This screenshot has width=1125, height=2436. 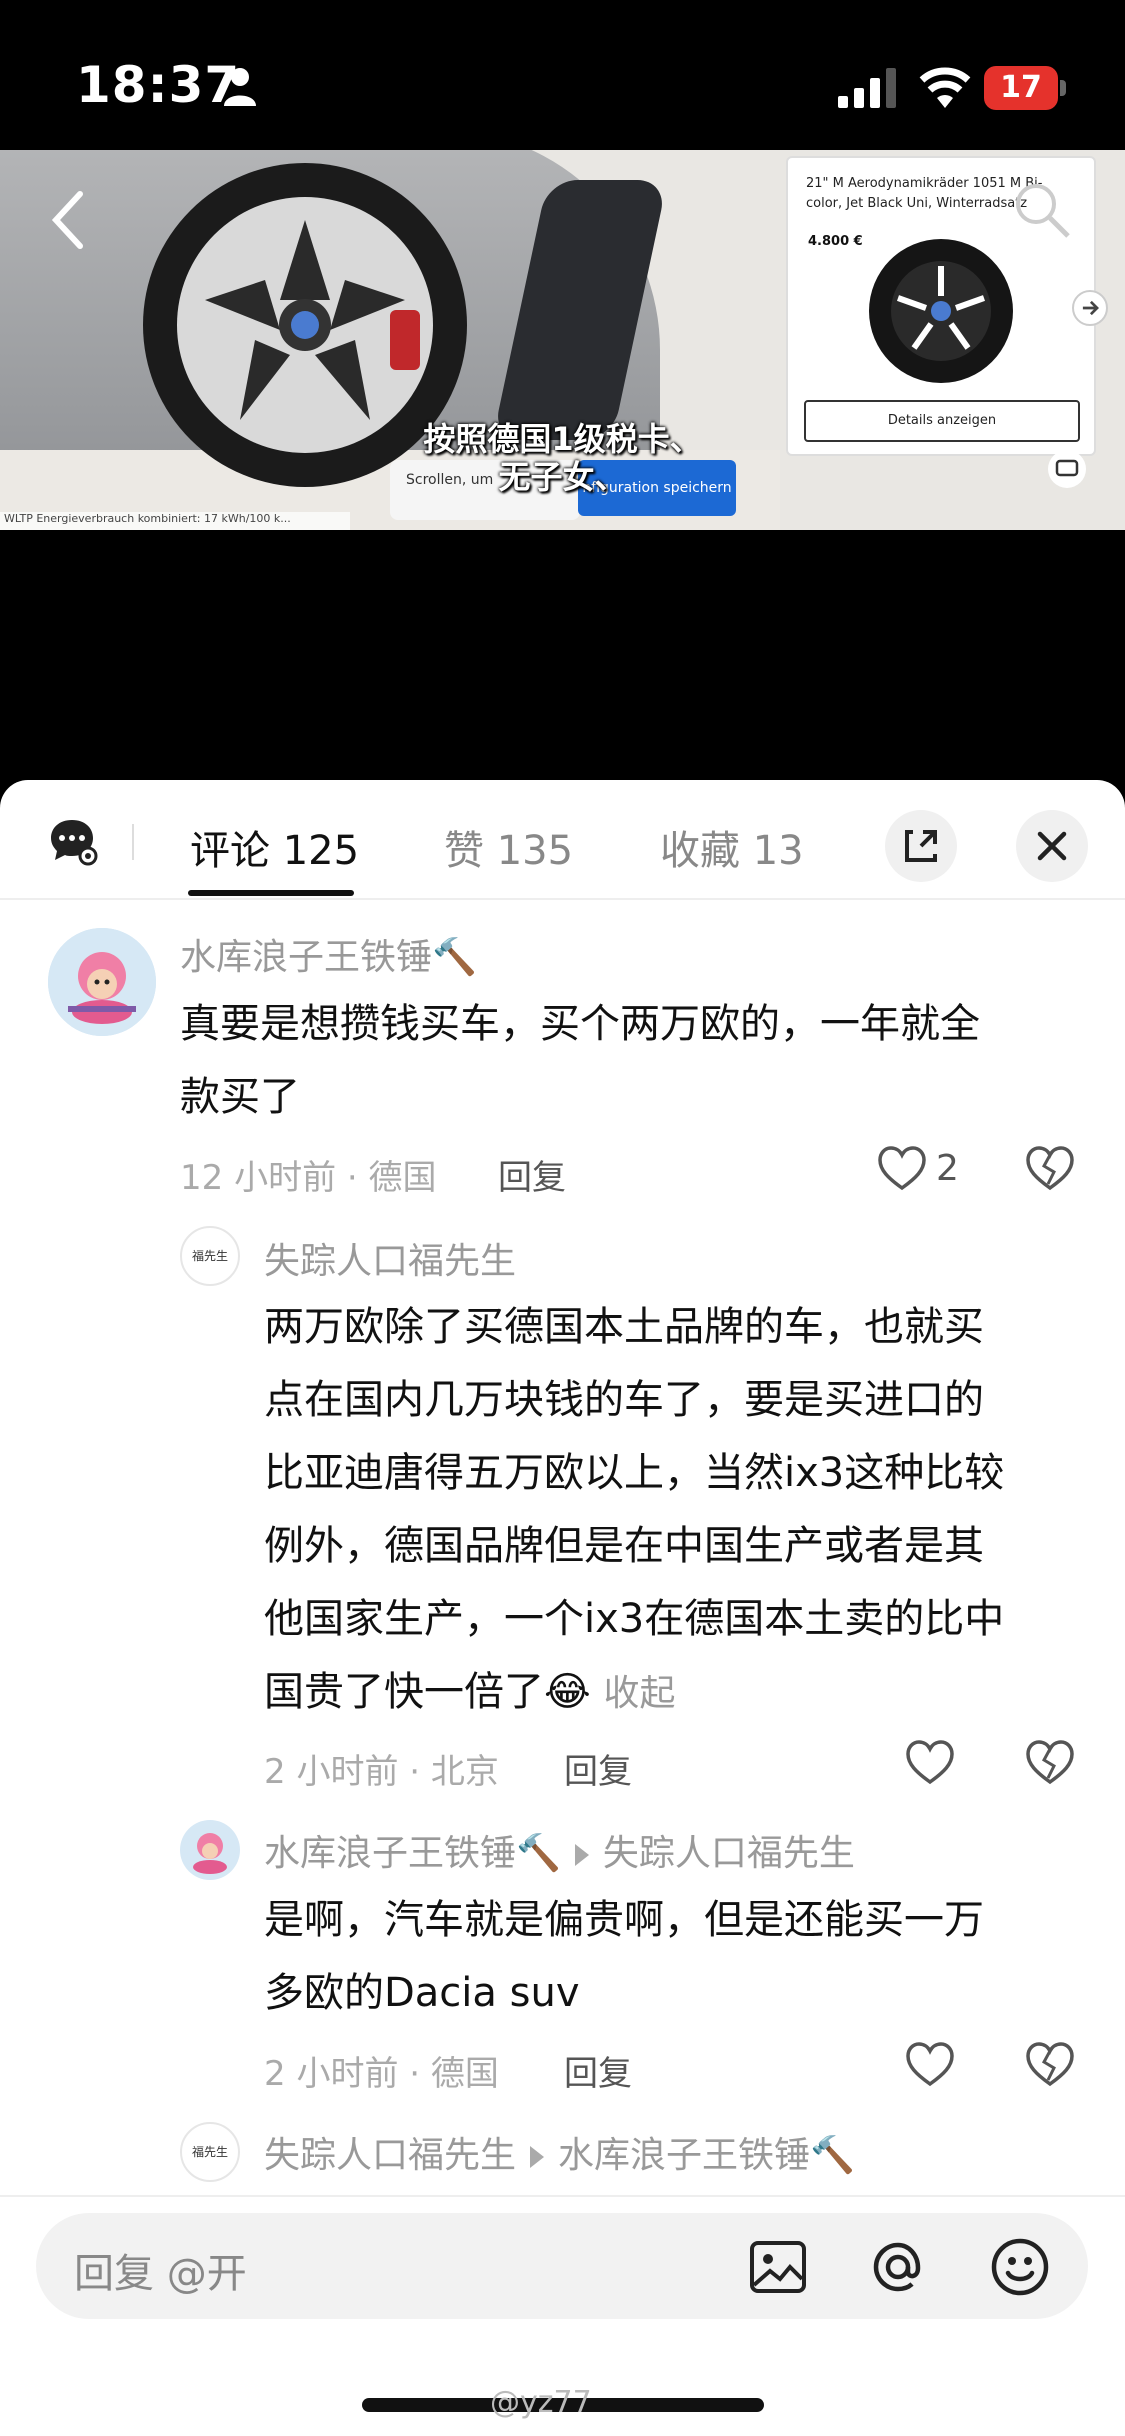 What do you see at coordinates (947, 1168) in the screenshot?
I see `like-count: 2` at bounding box center [947, 1168].